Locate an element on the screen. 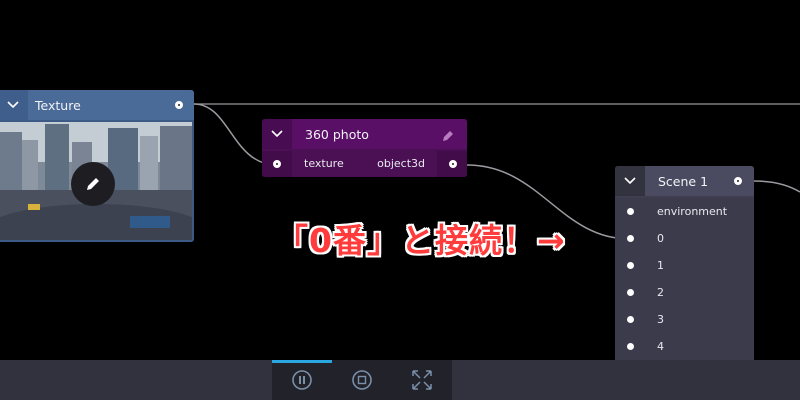 Image resolution: width=800 pixels, height=400 pixels. stop-button is located at coordinates (362, 380).